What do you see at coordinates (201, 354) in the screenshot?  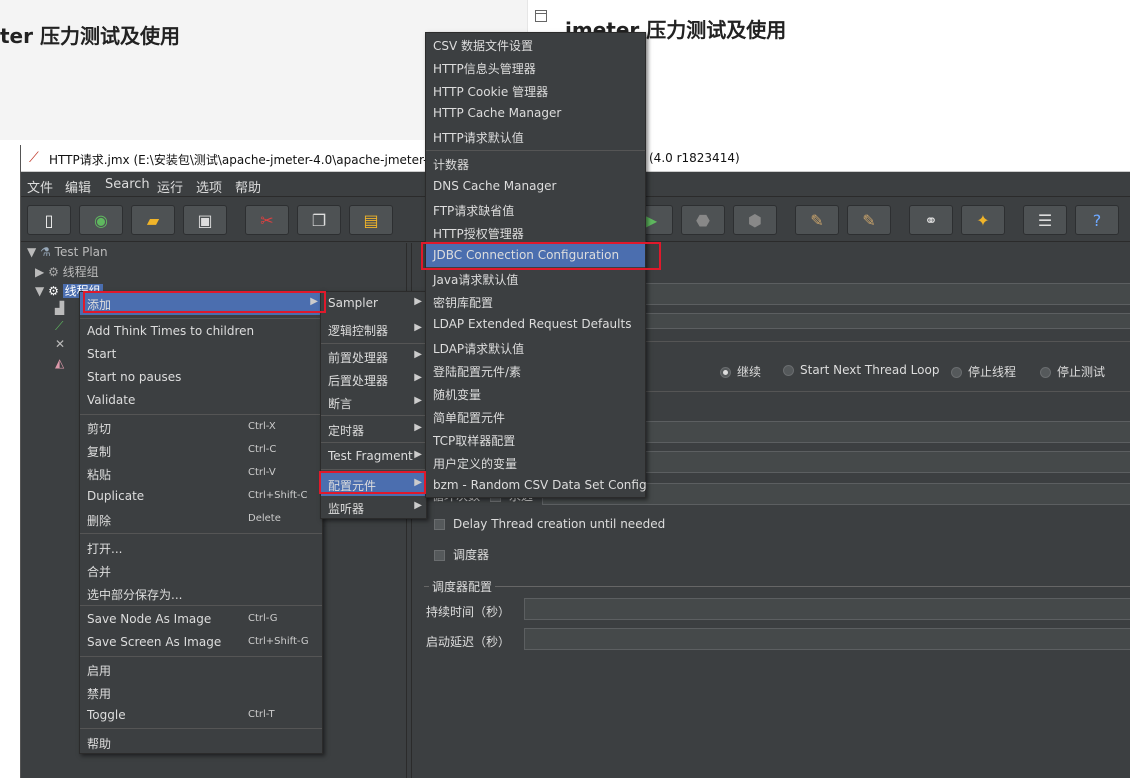 I see `menu-item-start: Start` at bounding box center [201, 354].